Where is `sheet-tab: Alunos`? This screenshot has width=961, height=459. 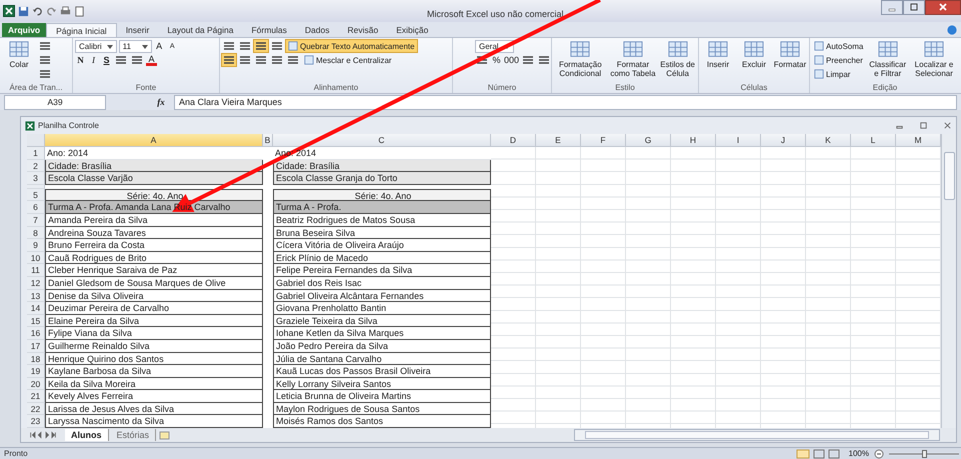 sheet-tab: Alunos is located at coordinates (86, 435).